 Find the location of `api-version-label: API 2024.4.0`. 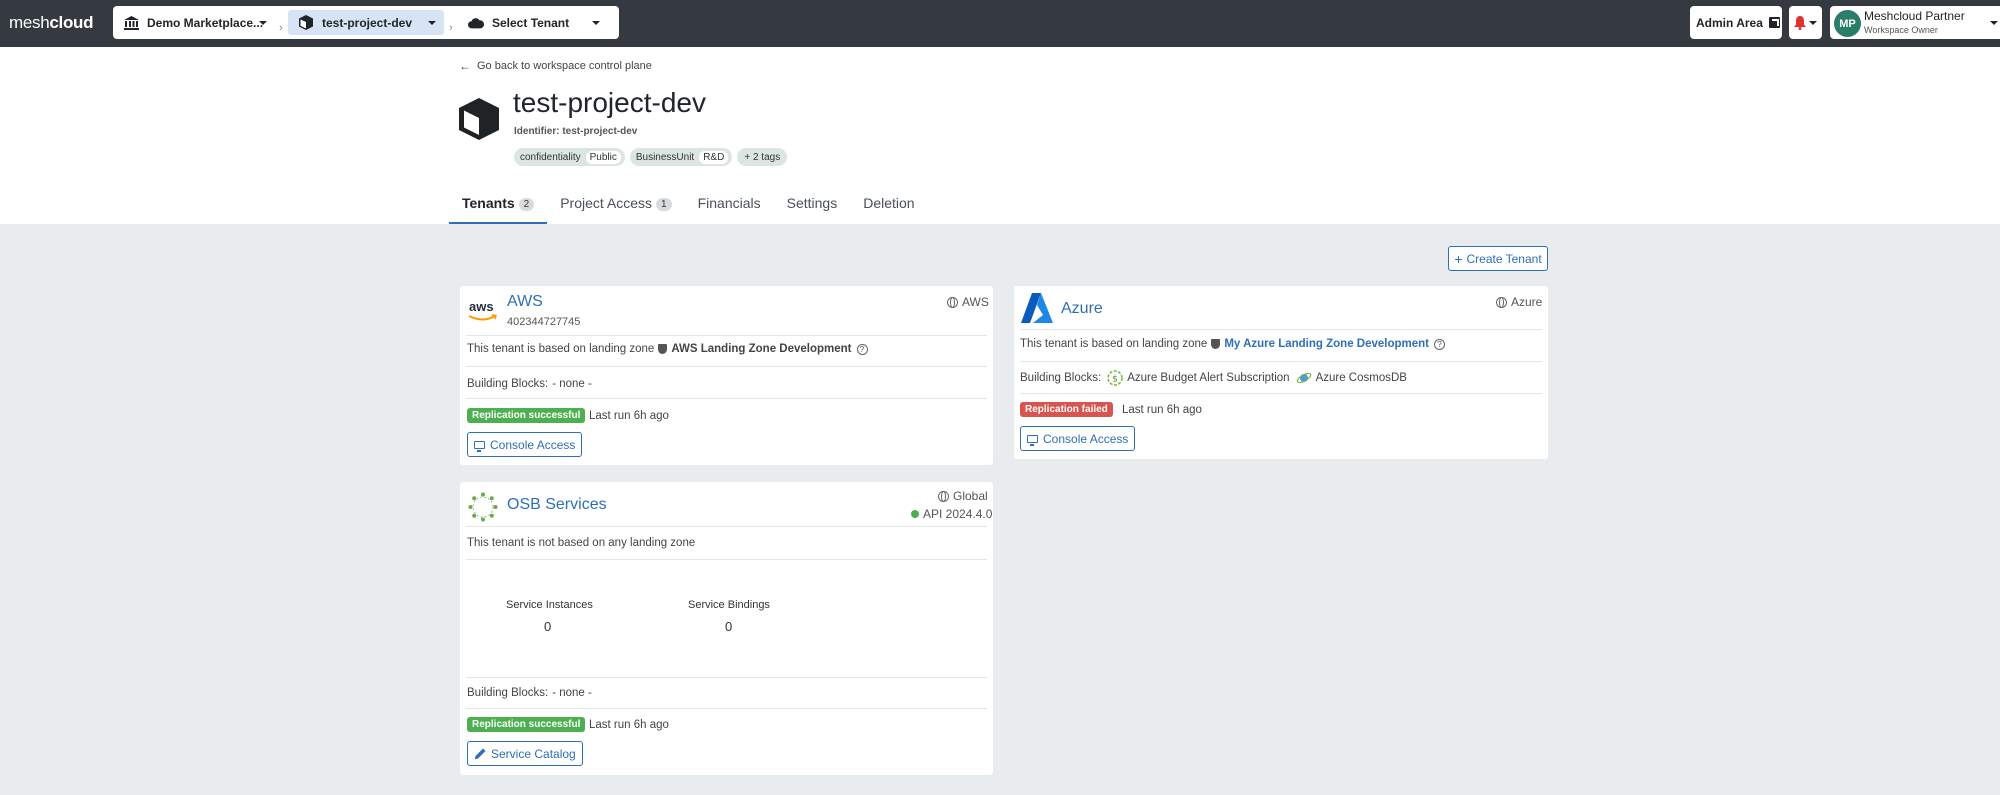

api-version-label: API 2024.4.0 is located at coordinates (958, 514).